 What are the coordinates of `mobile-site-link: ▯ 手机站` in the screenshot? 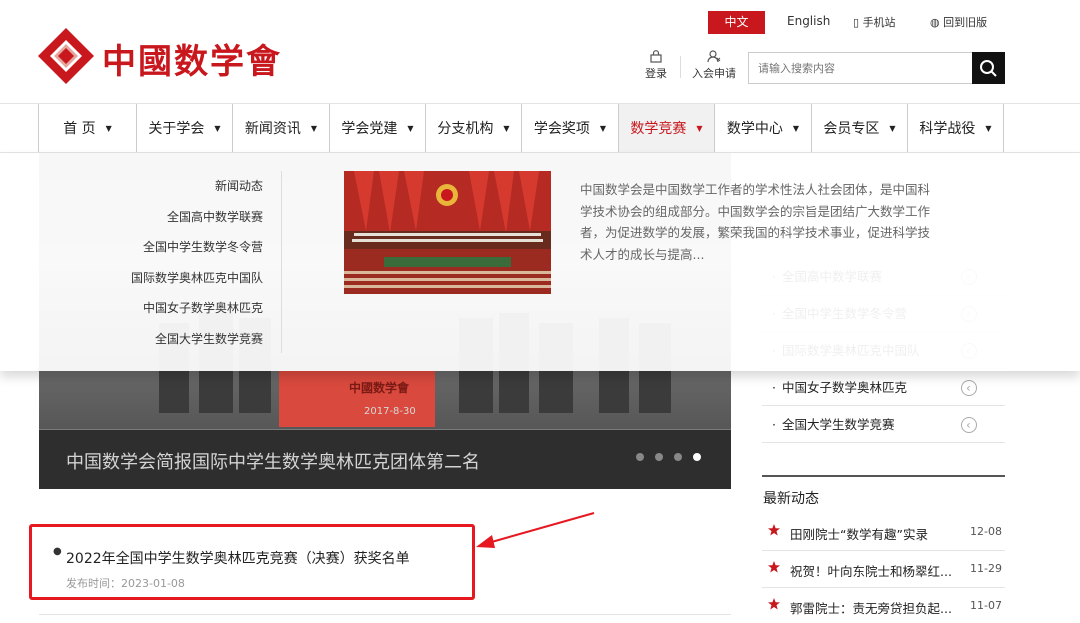 It's located at (874, 22).